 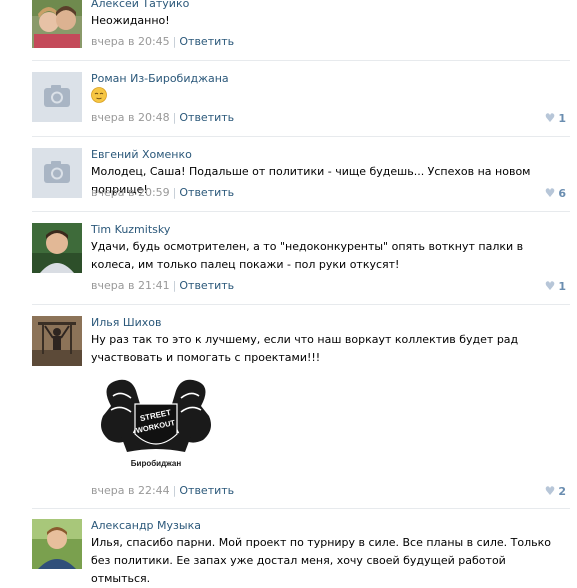 I want to click on comment-text, so click(x=323, y=98).